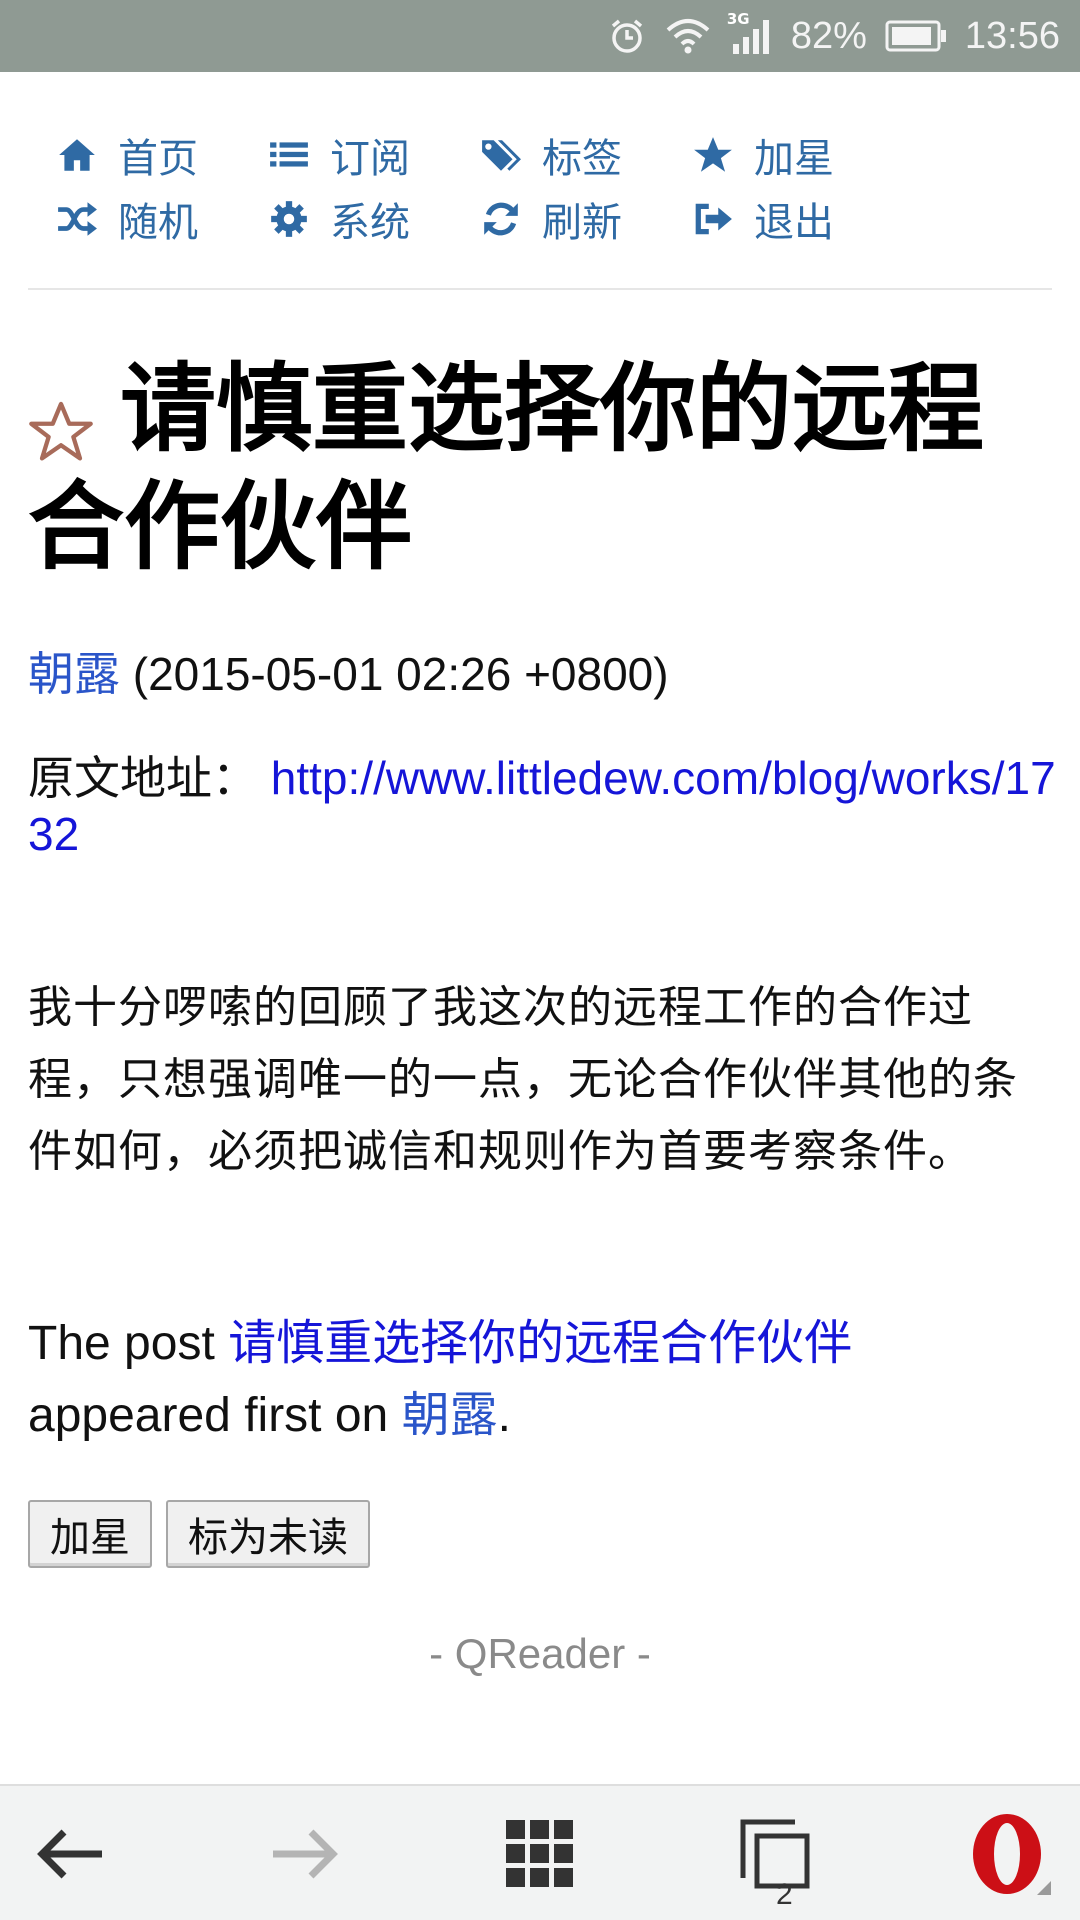  I want to click on list-icon, so click(289, 154).